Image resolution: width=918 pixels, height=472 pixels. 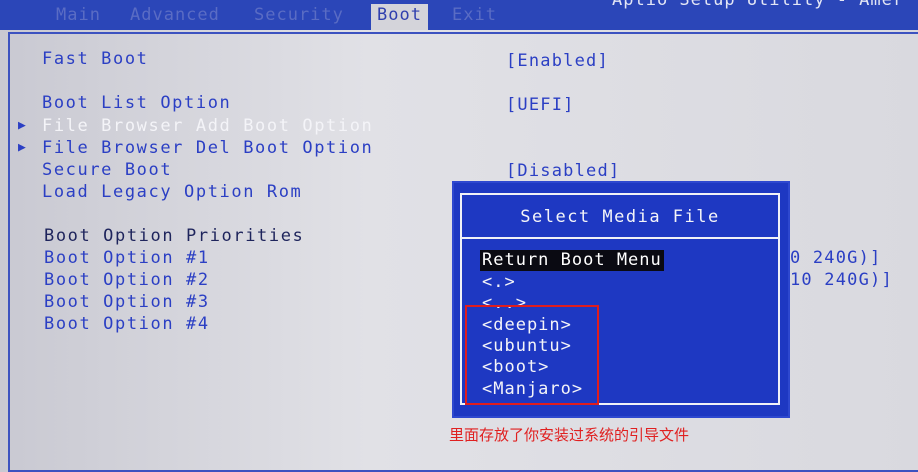 What do you see at coordinates (107, 170) in the screenshot?
I see `setting-secure-boot: Secure Boot` at bounding box center [107, 170].